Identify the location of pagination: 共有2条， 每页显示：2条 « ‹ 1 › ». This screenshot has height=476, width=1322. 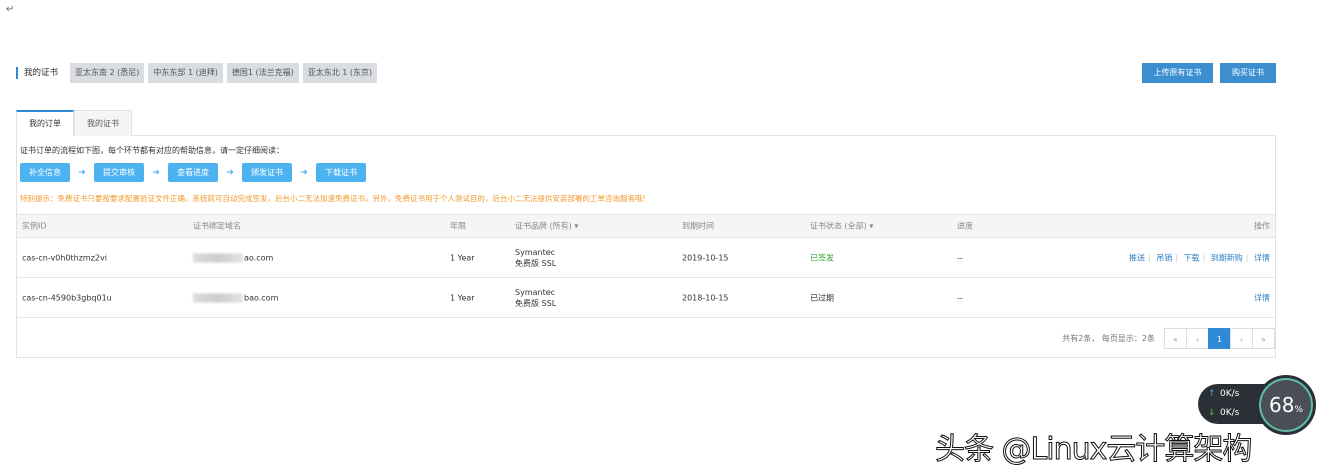
(1168, 338).